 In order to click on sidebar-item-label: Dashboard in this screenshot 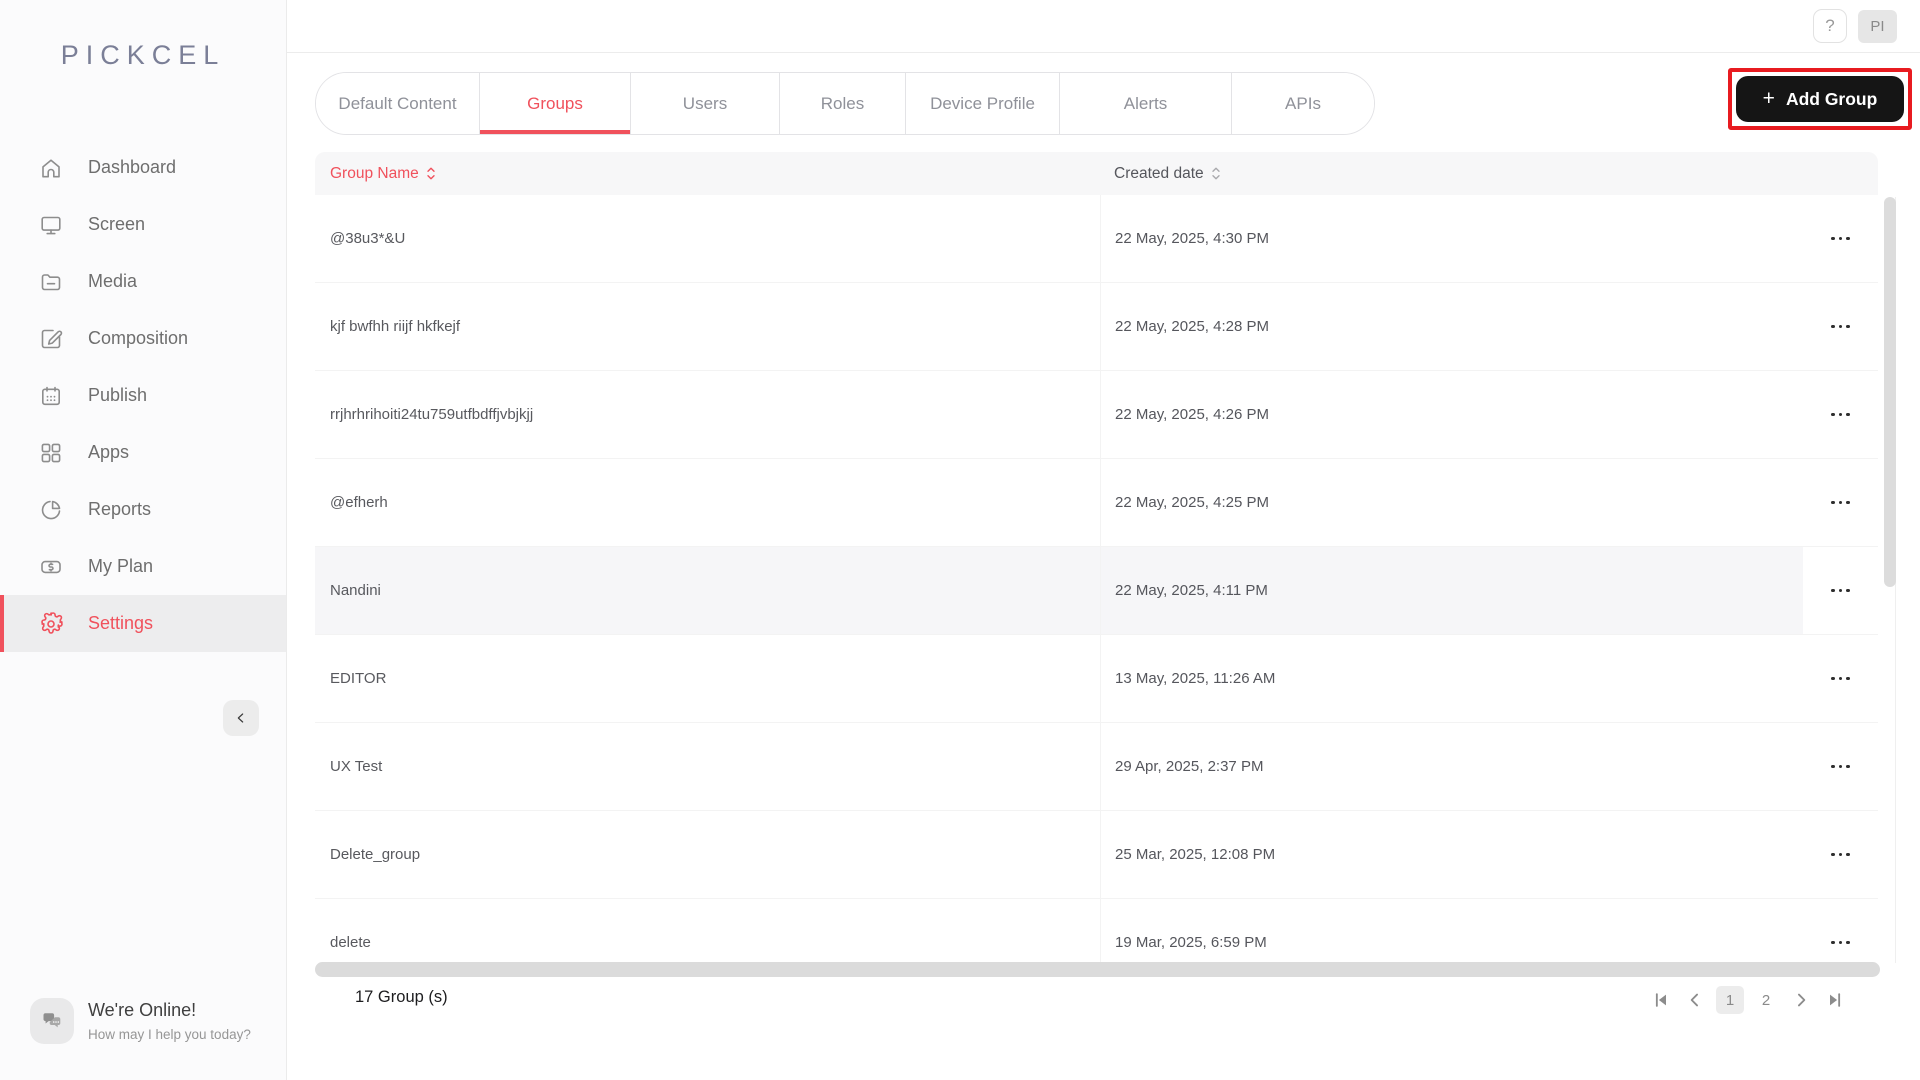, I will do `click(132, 167)`.